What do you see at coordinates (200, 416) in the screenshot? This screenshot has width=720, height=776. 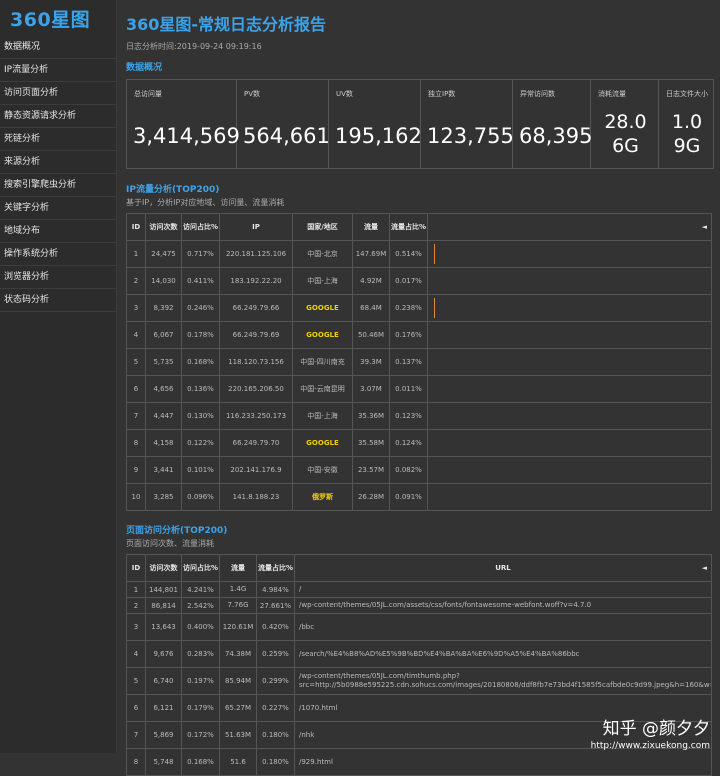 I see `ip-cell-pct: 0.130%` at bounding box center [200, 416].